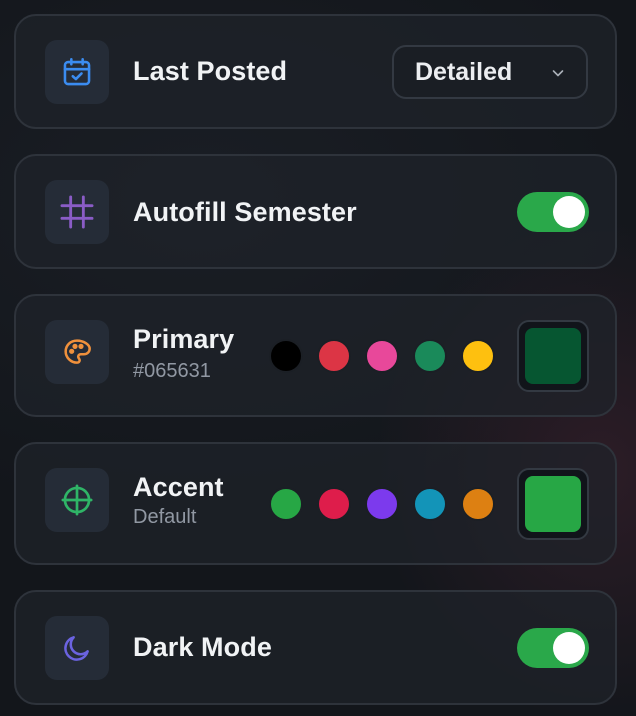 The height and width of the screenshot is (716, 636). I want to click on palette-icon, so click(77, 351).